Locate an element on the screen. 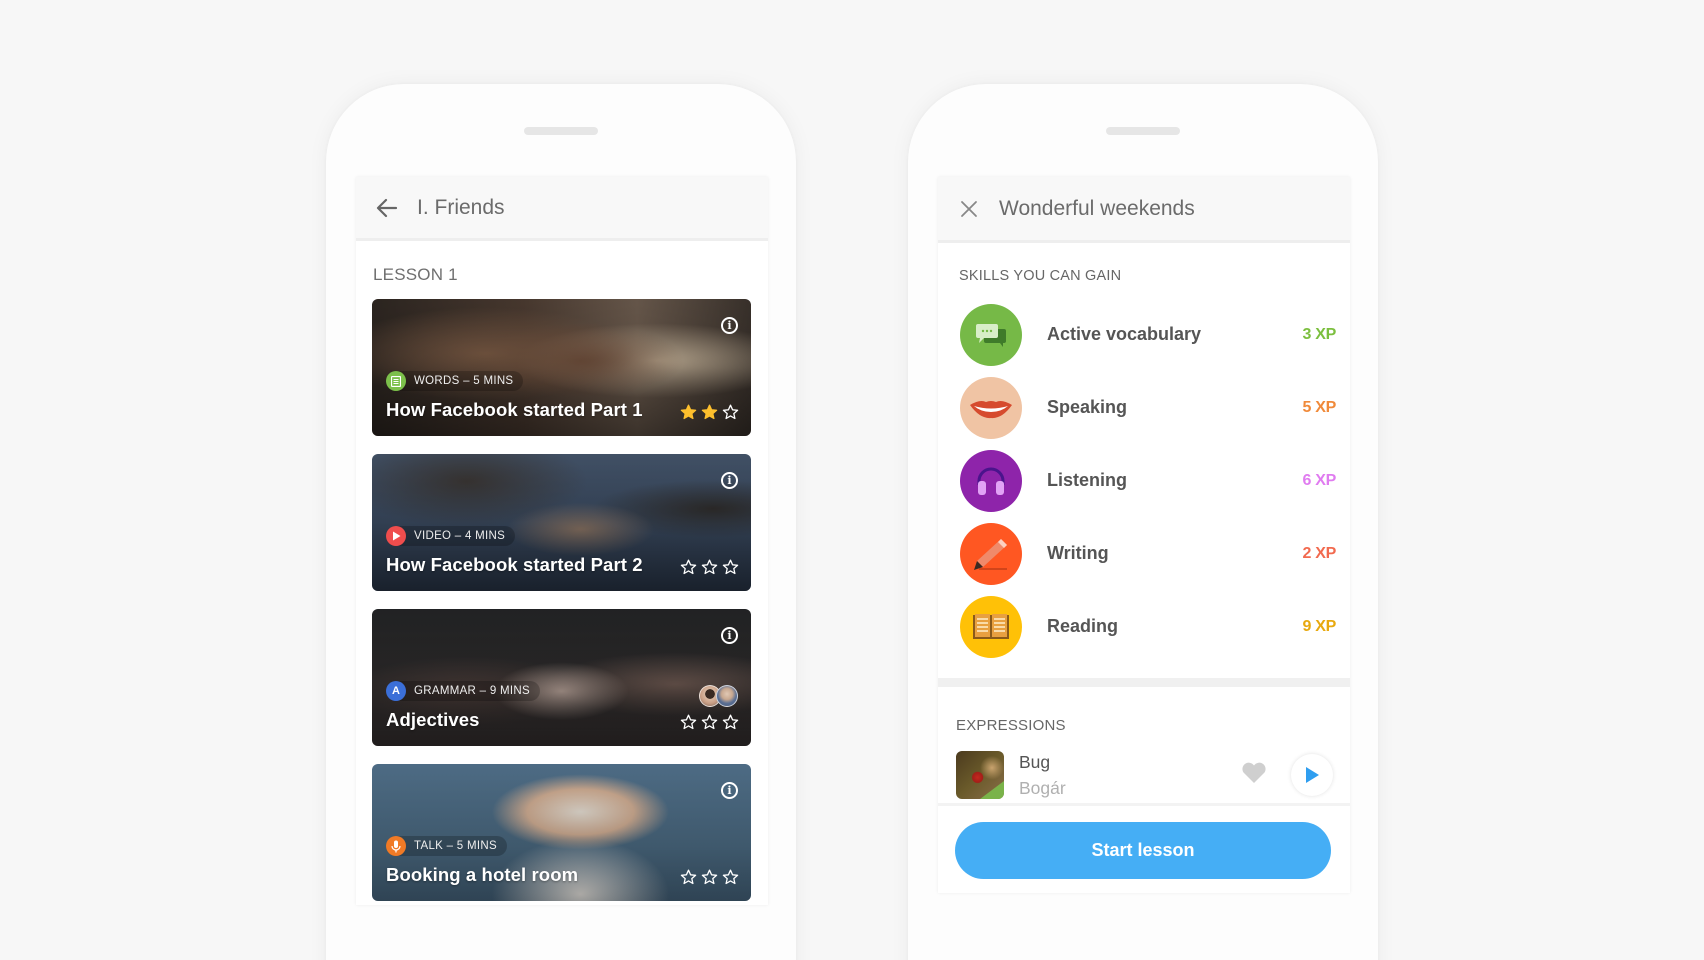  favorite-button is located at coordinates (1254, 775).